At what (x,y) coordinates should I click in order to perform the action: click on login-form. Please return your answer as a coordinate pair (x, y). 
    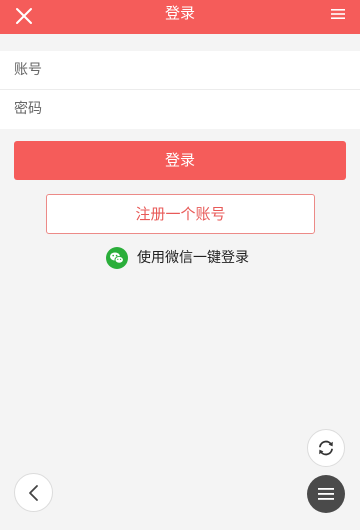
    Looking at the image, I should click on (180, 90).